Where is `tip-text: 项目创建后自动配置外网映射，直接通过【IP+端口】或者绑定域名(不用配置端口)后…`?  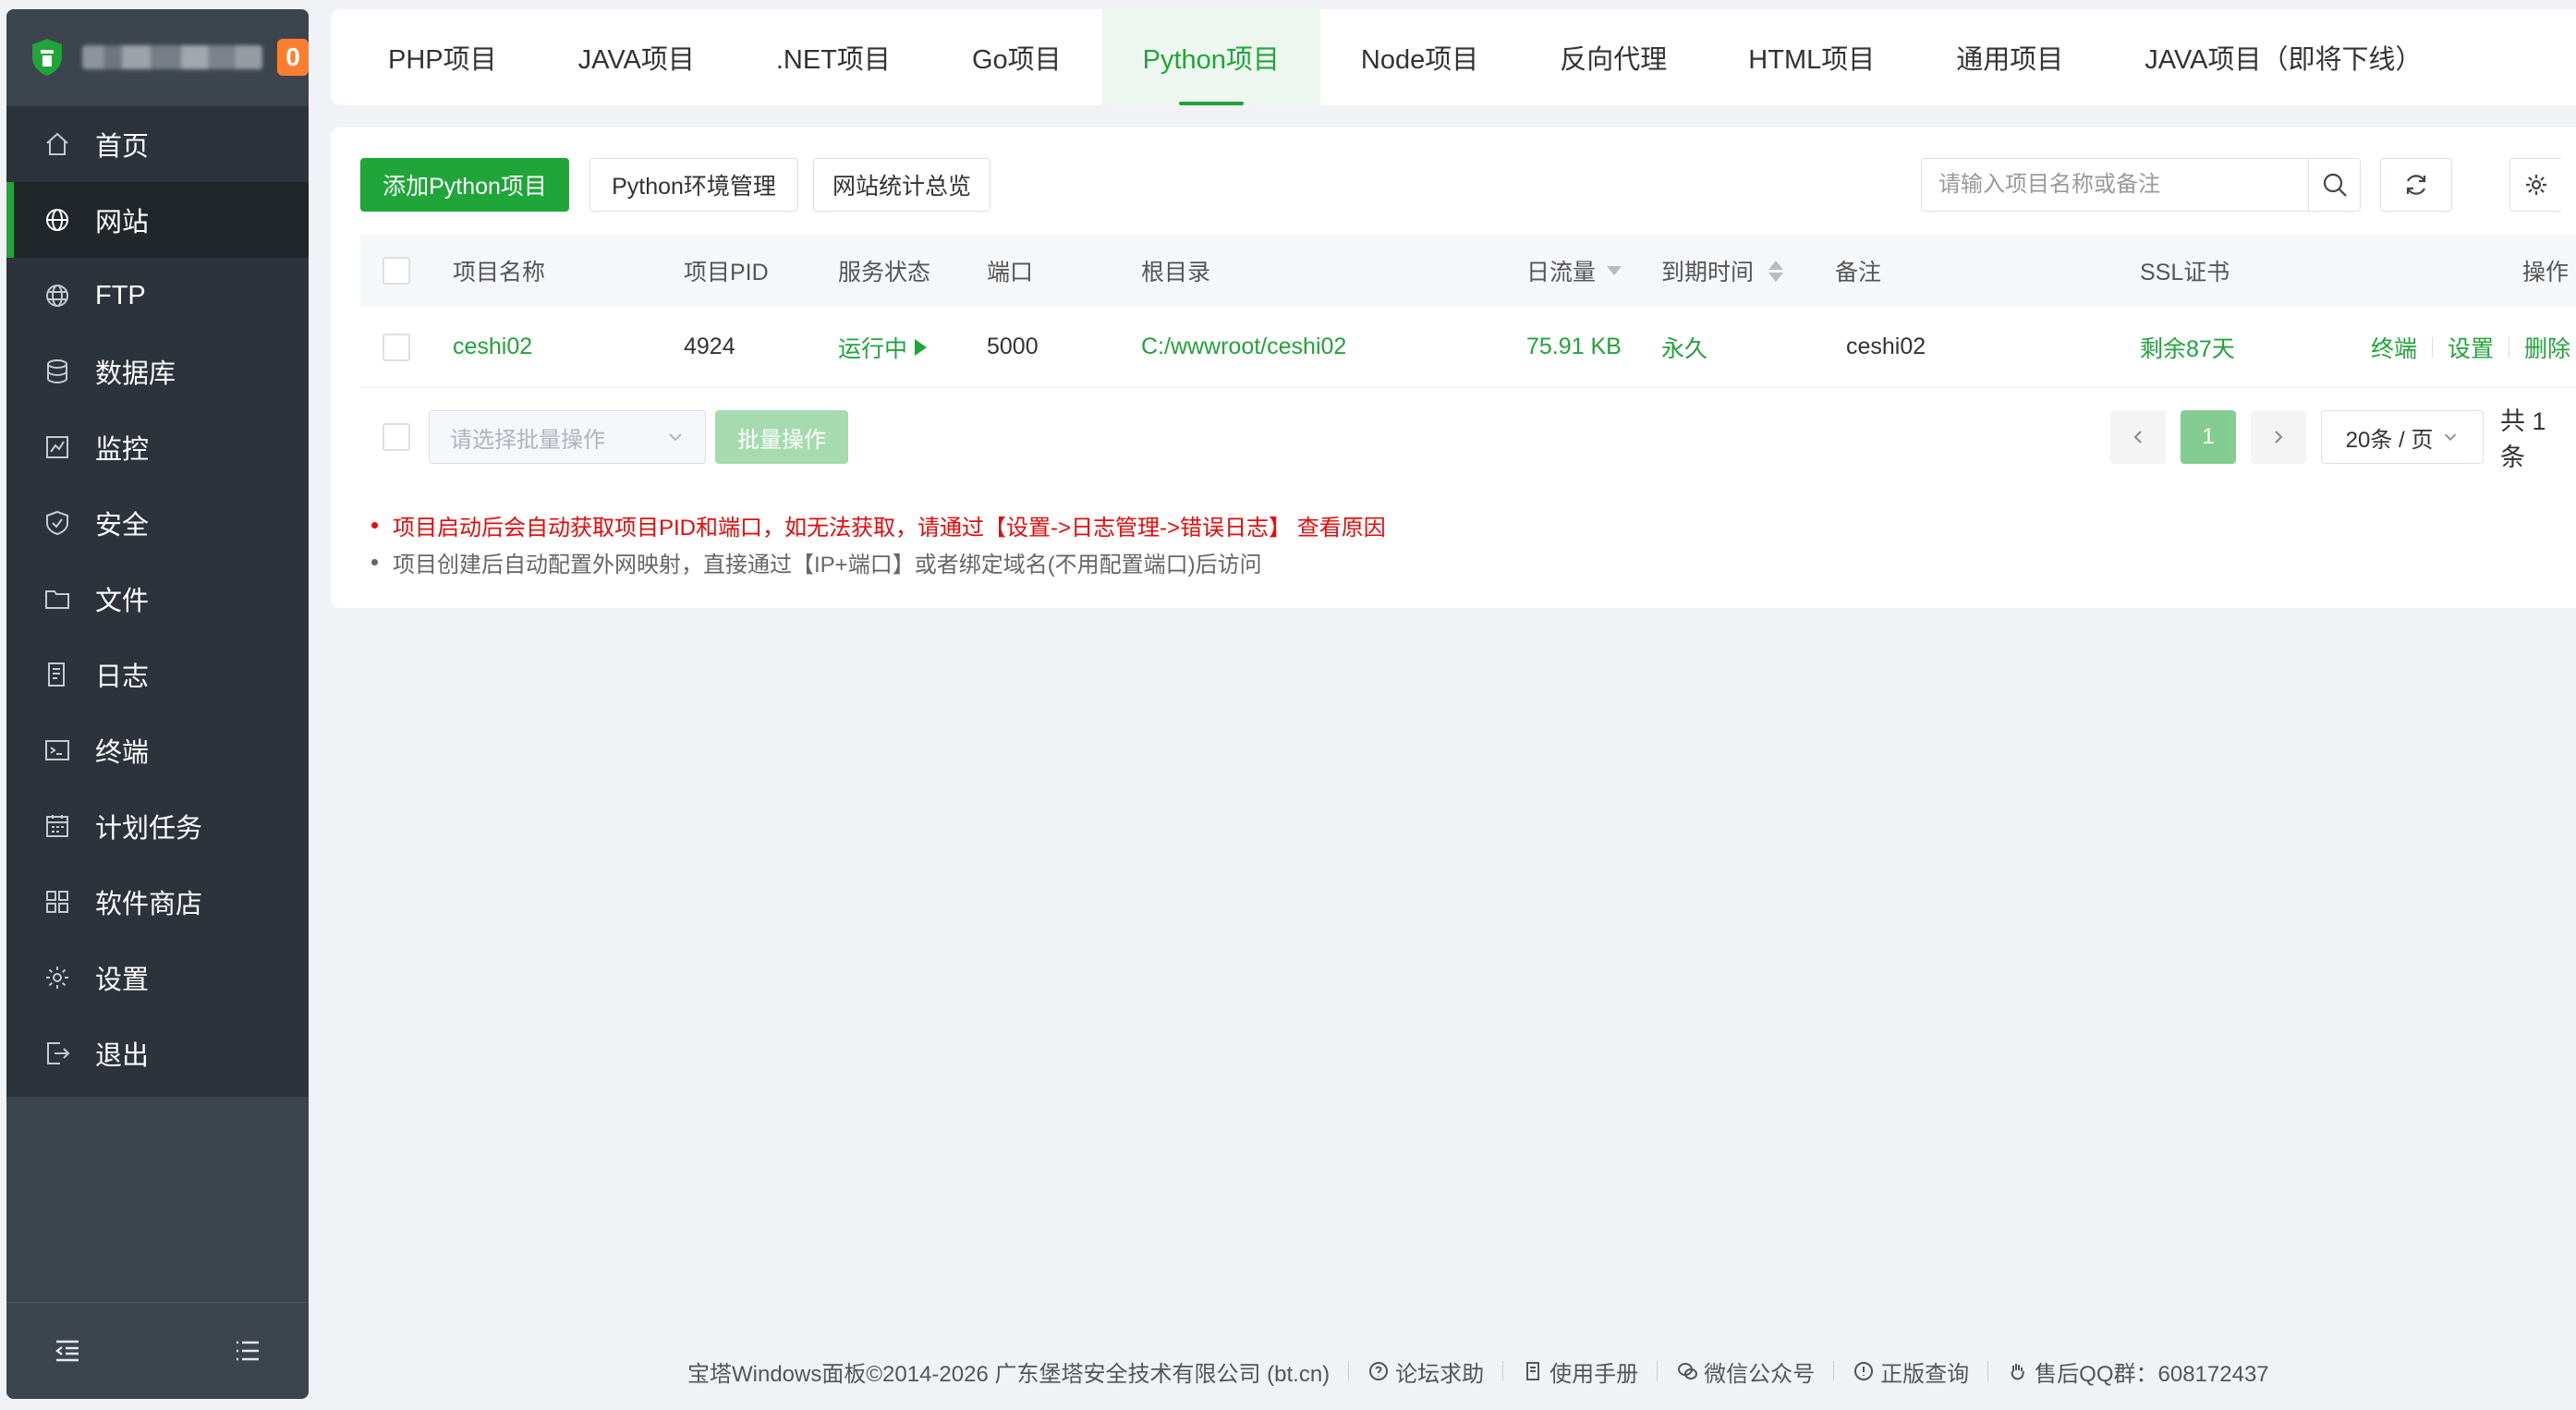
tip-text: 项目创建后自动配置外网映射，直接通过【IP+端口】或者绑定域名(不用配置端口)后… is located at coordinates (827, 564).